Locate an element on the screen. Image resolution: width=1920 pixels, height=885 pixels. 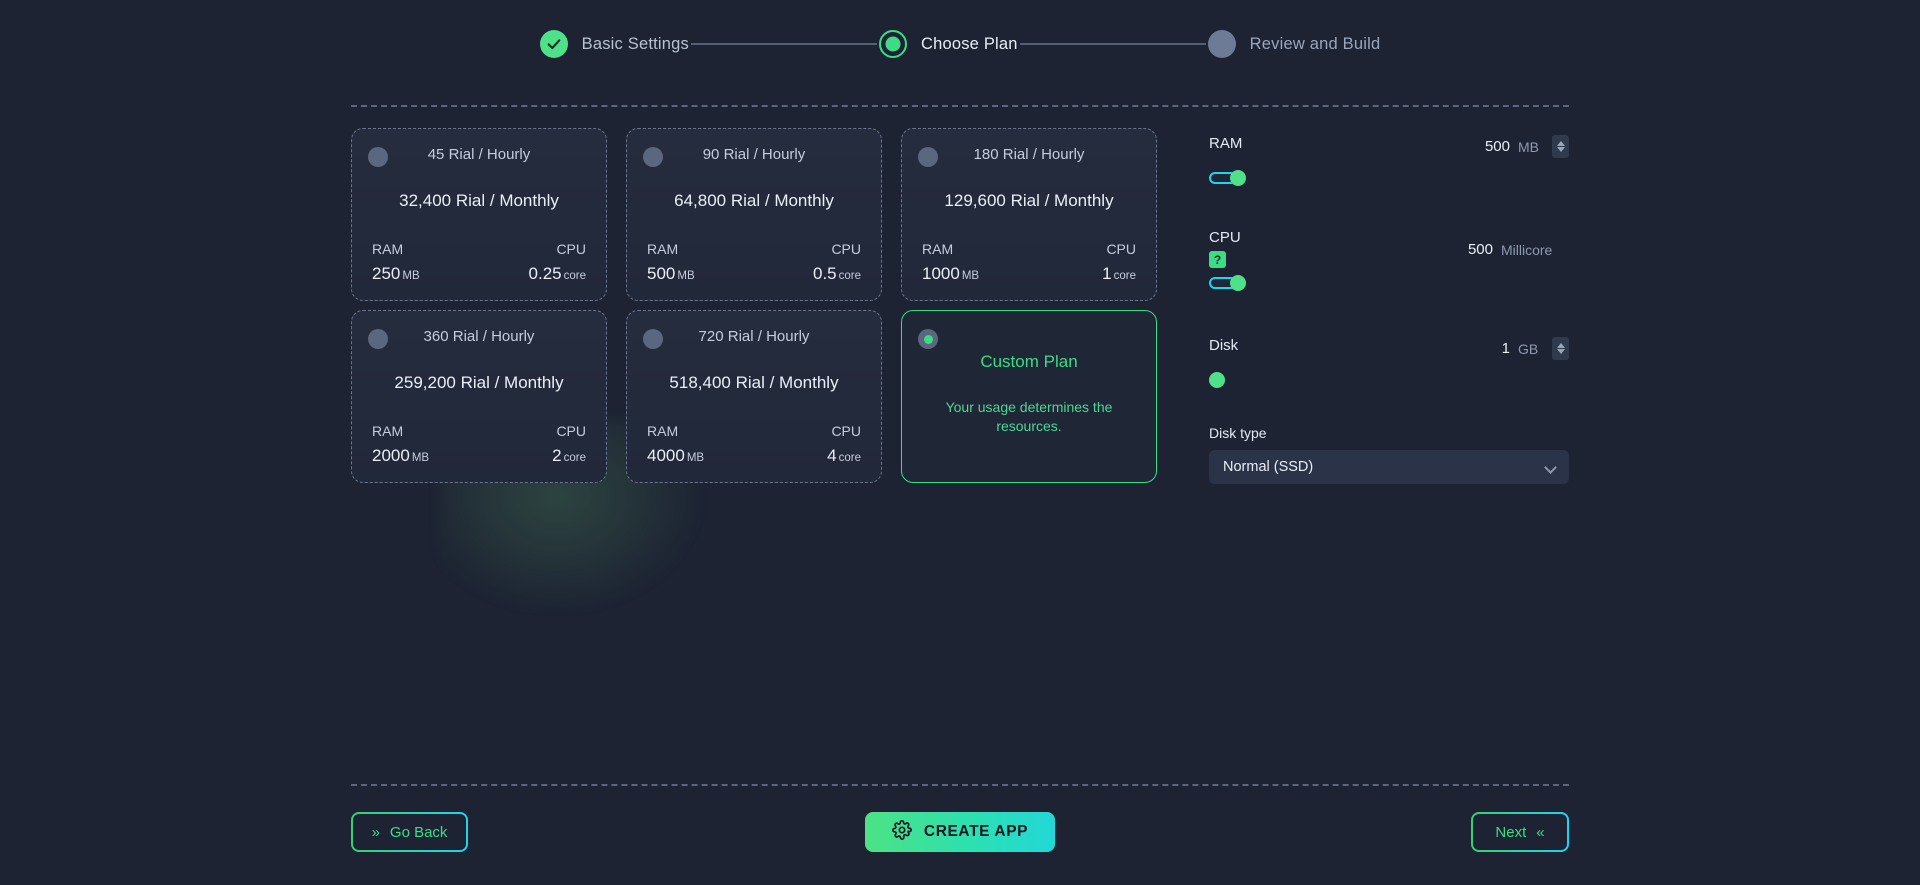
stepper-step-basic-settings: Basic Settings is located at coordinates (614, 44).